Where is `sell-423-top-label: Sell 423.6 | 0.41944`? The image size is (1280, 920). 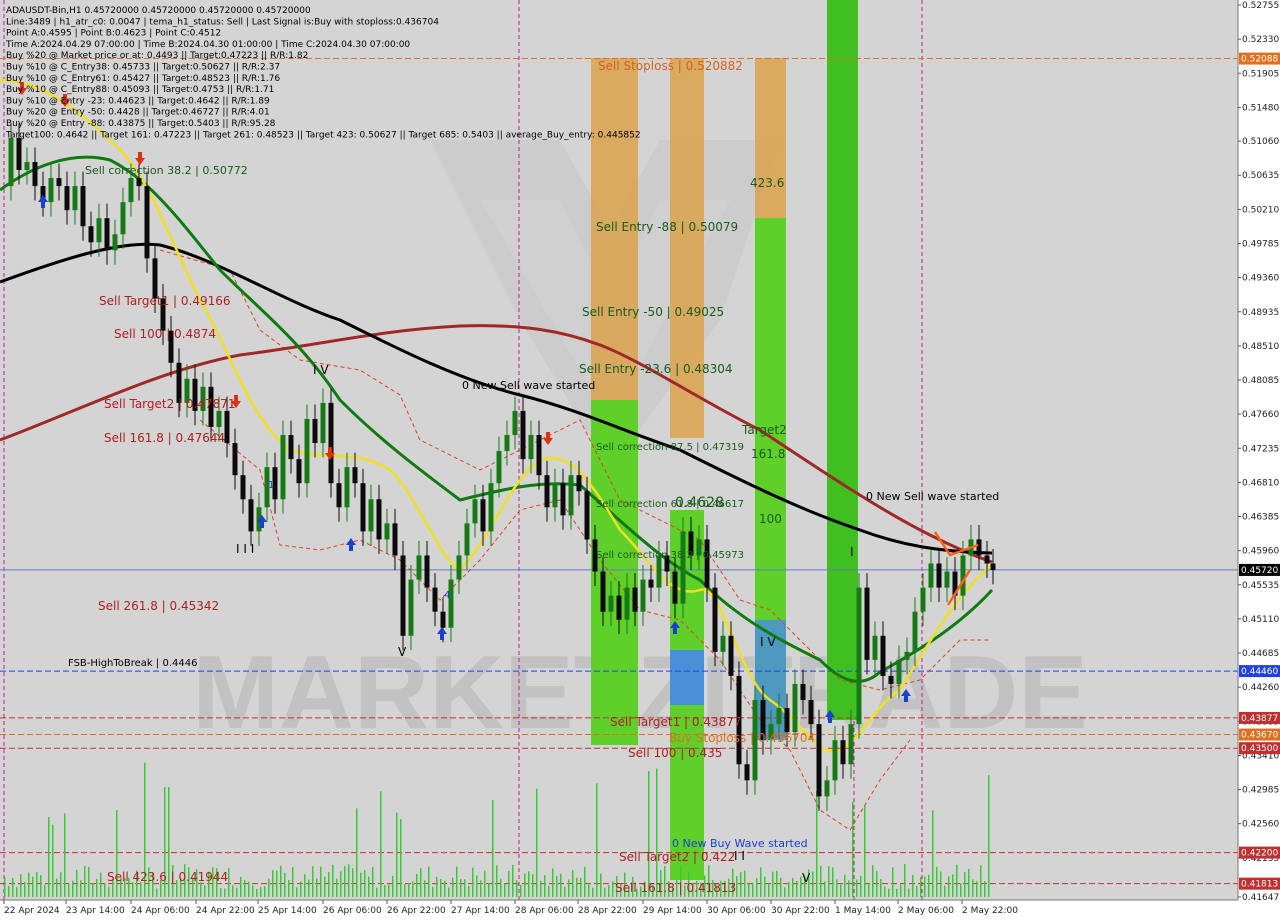 sell-423-top-label: Sell 423.6 | 0.41944 is located at coordinates (167, 877).